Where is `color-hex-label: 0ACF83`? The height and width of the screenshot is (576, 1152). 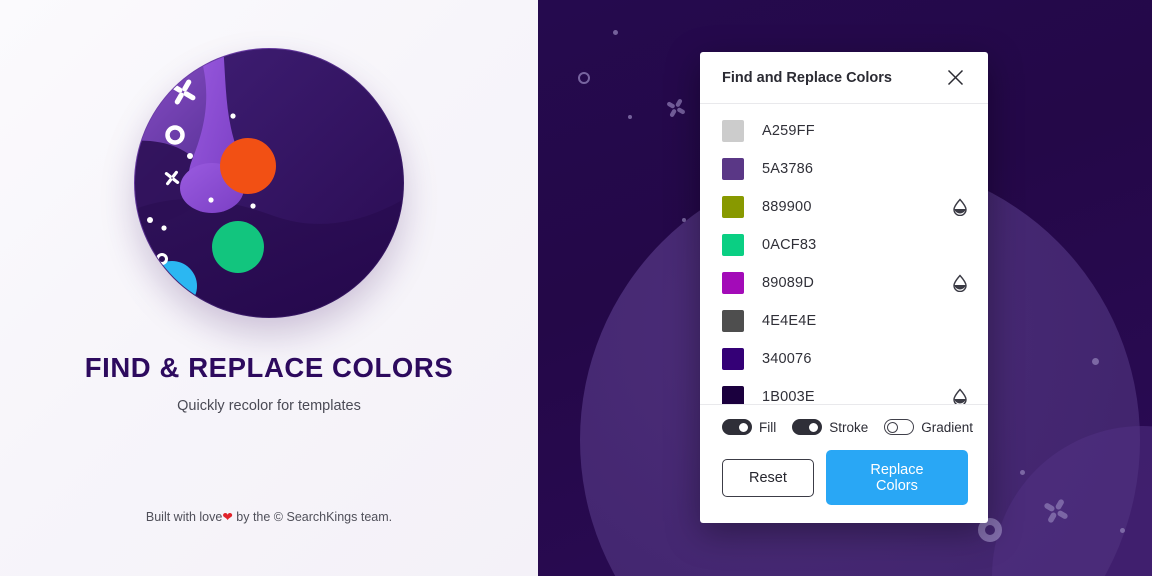 color-hex-label: 0ACF83 is located at coordinates (789, 245).